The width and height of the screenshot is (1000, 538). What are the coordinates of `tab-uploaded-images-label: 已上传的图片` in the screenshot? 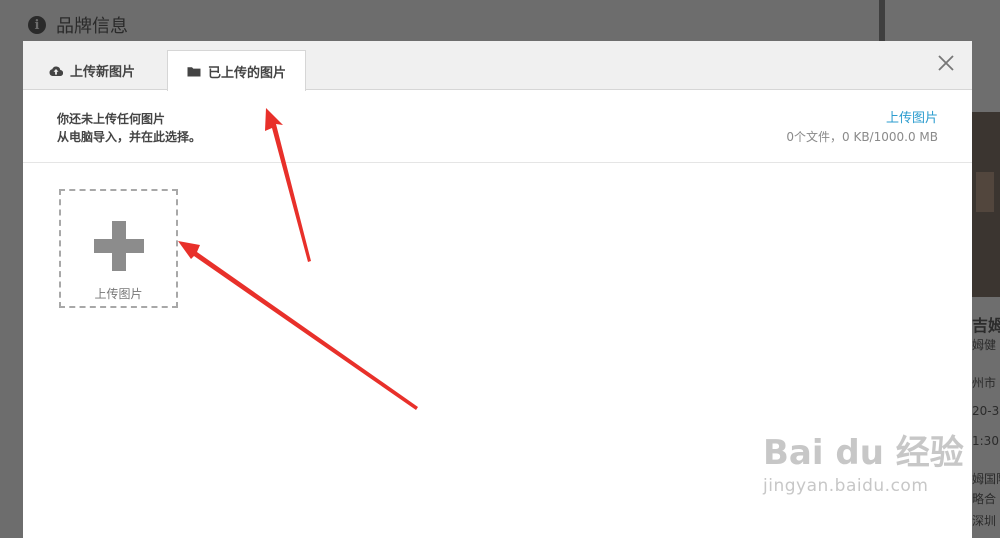 It's located at (246, 73).